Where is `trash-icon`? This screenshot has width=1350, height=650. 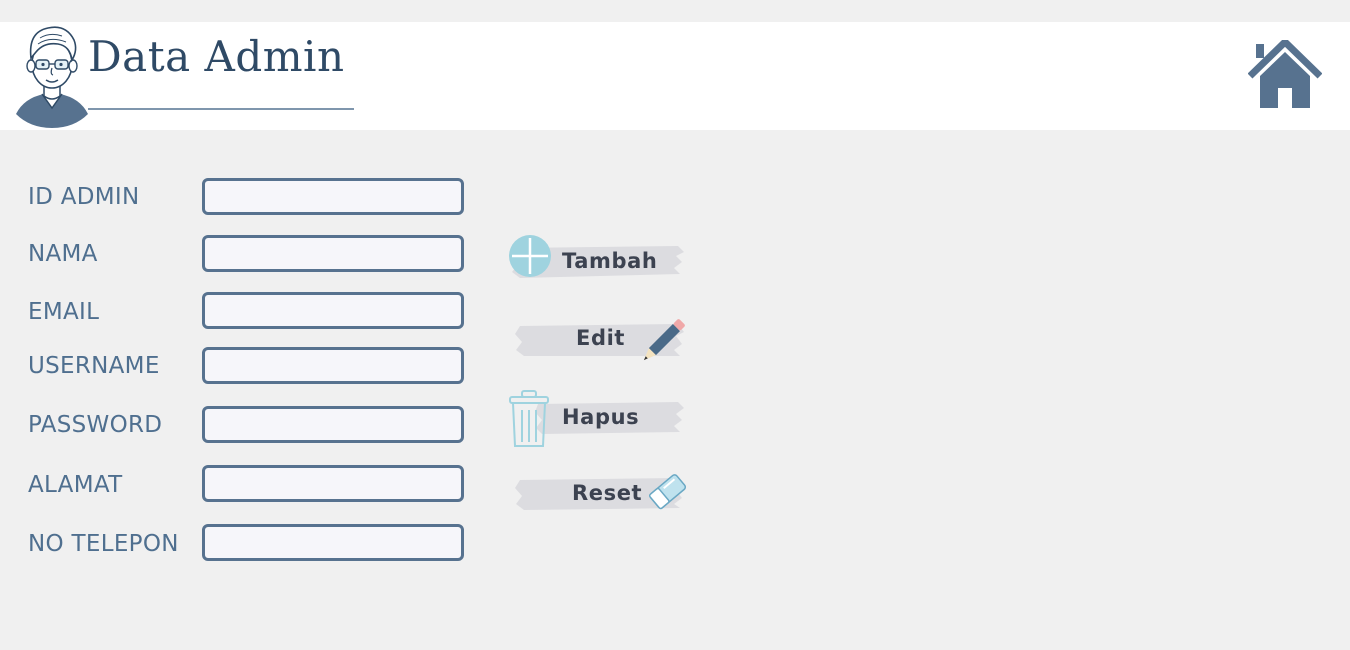 trash-icon is located at coordinates (529, 418).